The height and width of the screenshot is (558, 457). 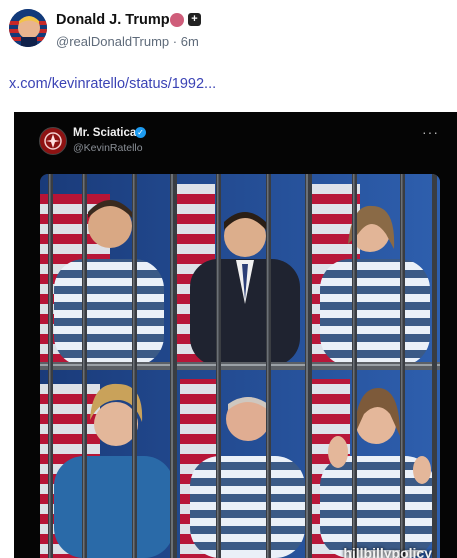 What do you see at coordinates (108, 148) in the screenshot?
I see `embed-author-handle: @KevinRatello` at bounding box center [108, 148].